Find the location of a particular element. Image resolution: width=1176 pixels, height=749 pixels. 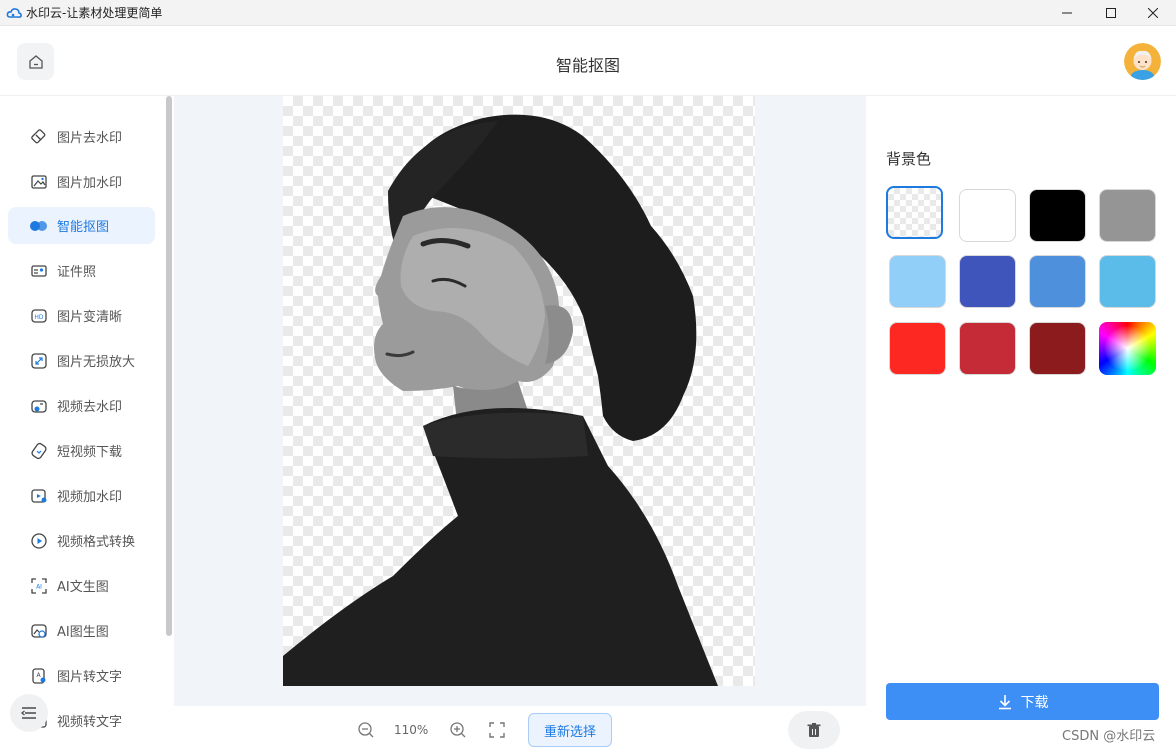

sidebar-item-label: 智能抠图 is located at coordinates (83, 227).